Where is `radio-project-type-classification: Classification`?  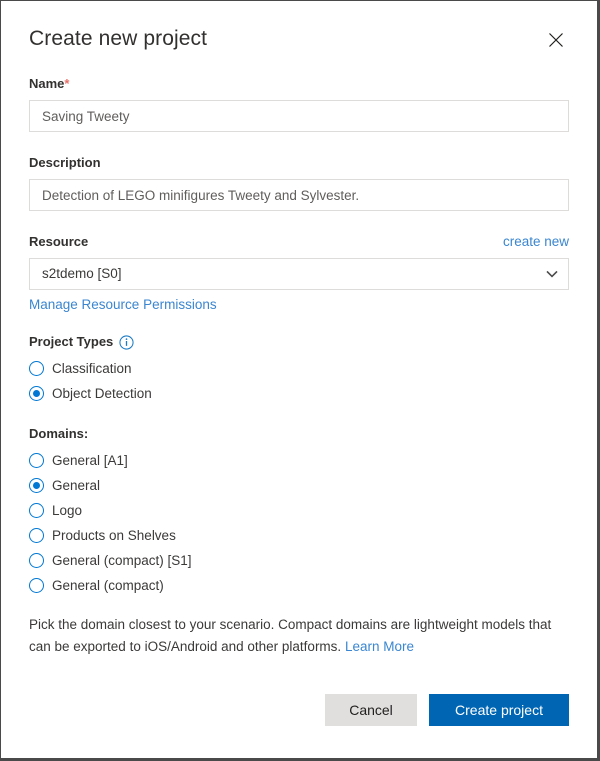 radio-project-type-classification: Classification is located at coordinates (299, 368).